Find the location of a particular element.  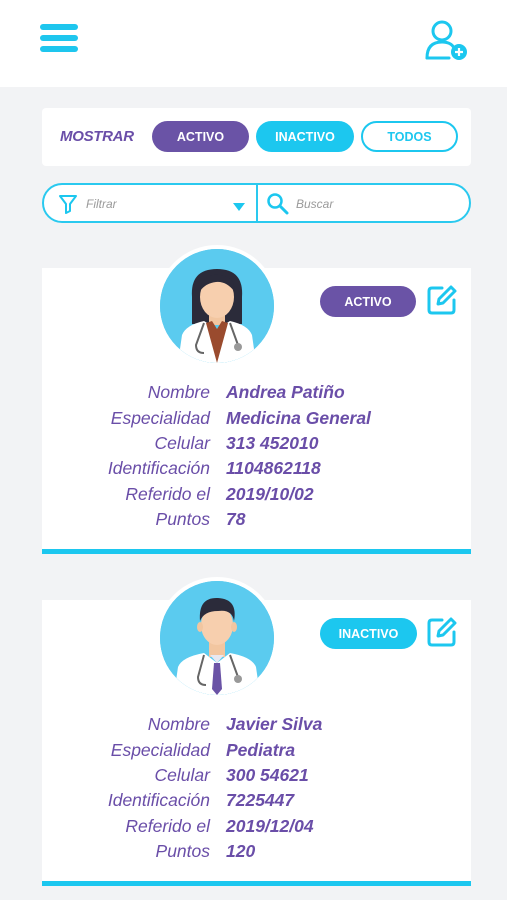

filter-activo-button: ACTIVO is located at coordinates (200, 136).